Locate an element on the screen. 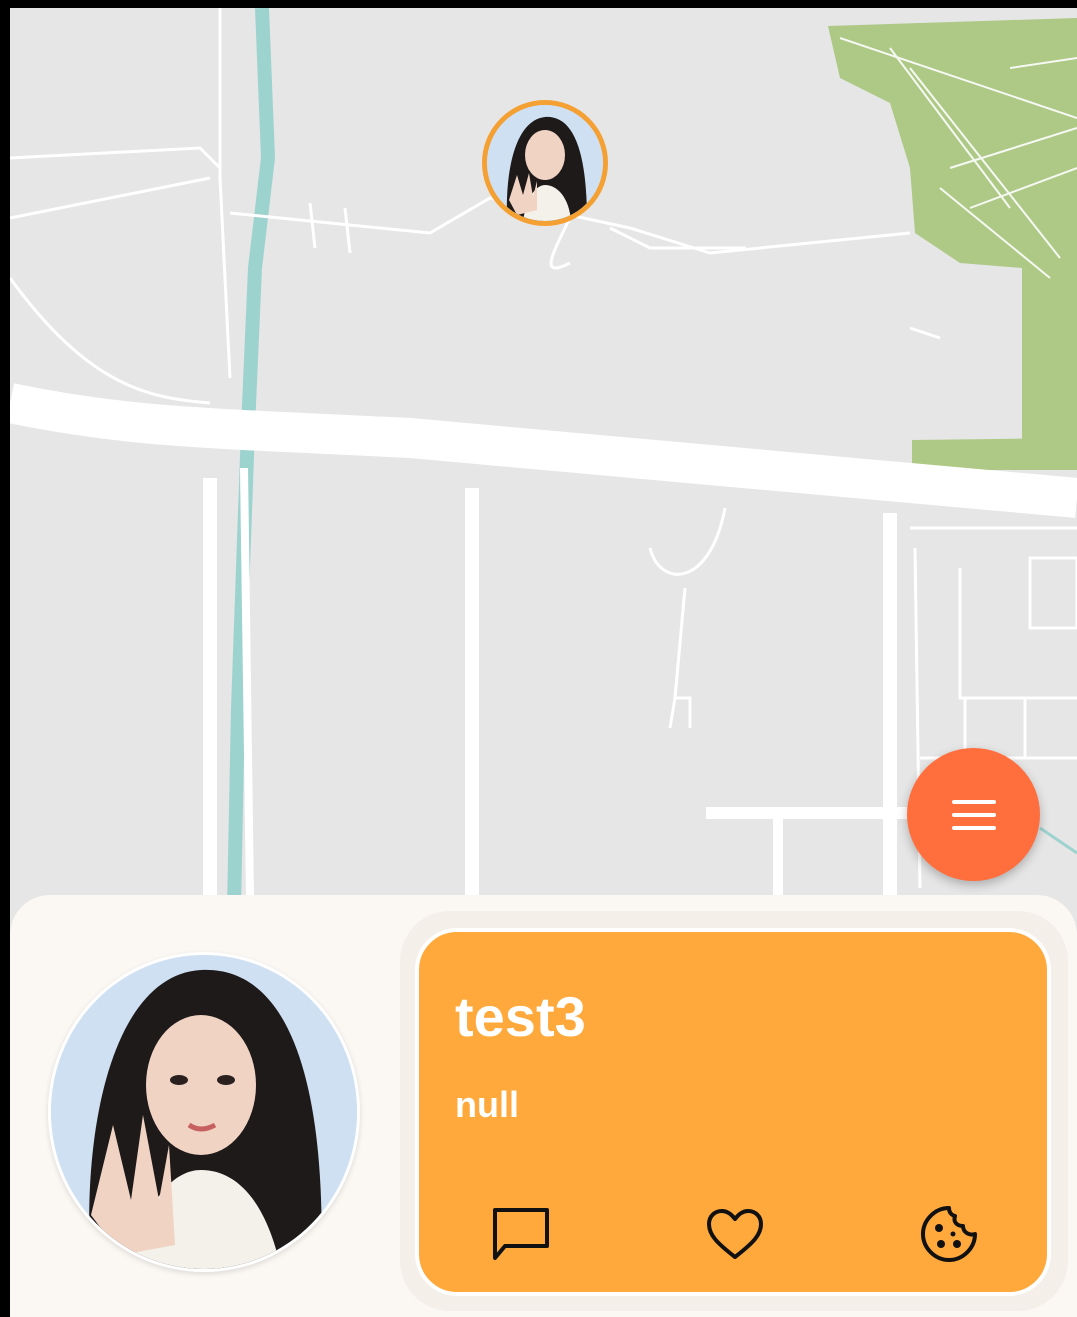  chat-icon is located at coordinates (521, 1234).